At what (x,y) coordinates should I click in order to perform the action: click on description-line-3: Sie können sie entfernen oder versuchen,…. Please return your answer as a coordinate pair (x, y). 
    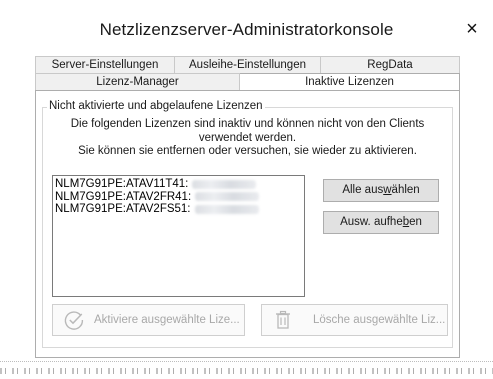
    Looking at the image, I should click on (247, 151).